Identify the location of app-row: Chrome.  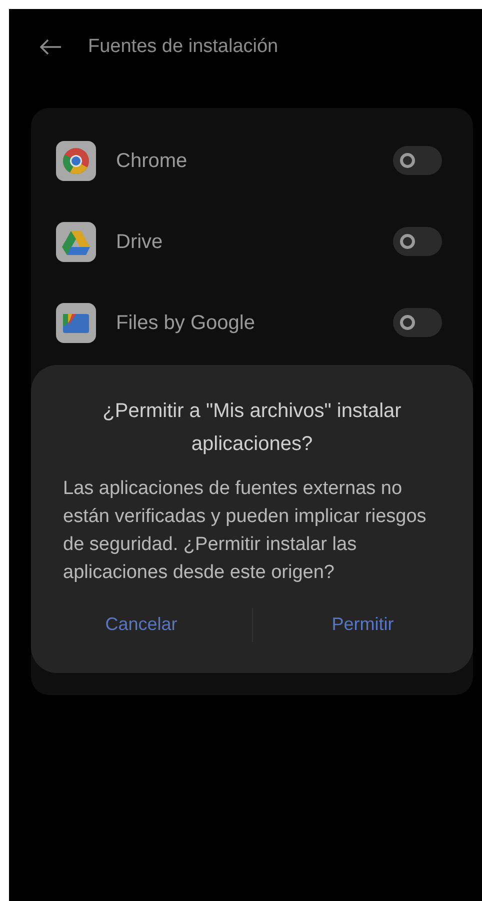
(252, 160).